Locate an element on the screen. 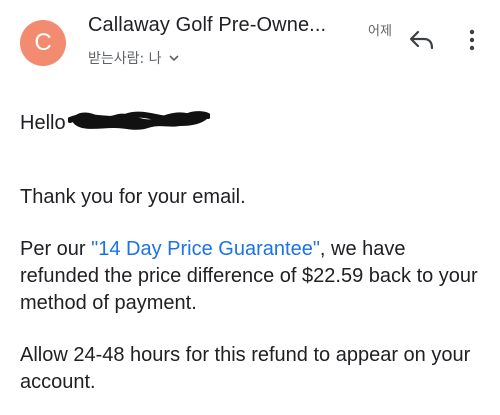 This screenshot has width=500, height=415. greeting-line: Hello is located at coordinates (43, 123).